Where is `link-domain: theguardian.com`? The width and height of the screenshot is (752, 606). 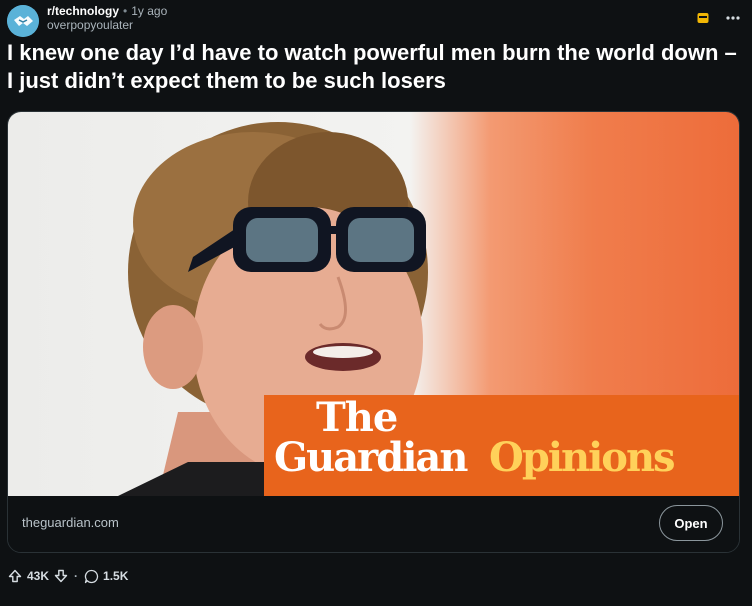
link-domain: theguardian.com is located at coordinates (70, 522).